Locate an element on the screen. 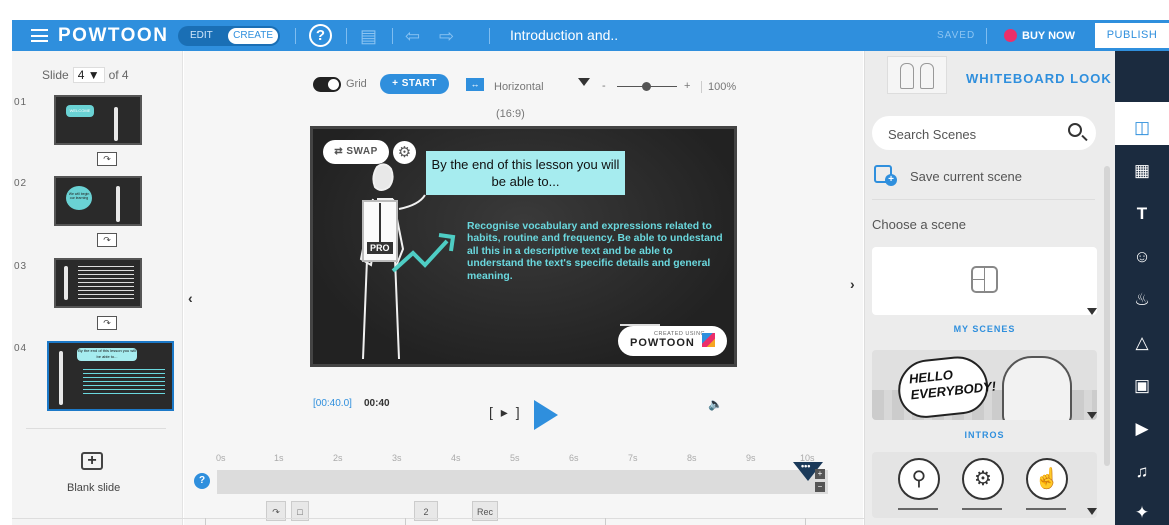  tick-label: 4s is located at coordinates (456, 458).